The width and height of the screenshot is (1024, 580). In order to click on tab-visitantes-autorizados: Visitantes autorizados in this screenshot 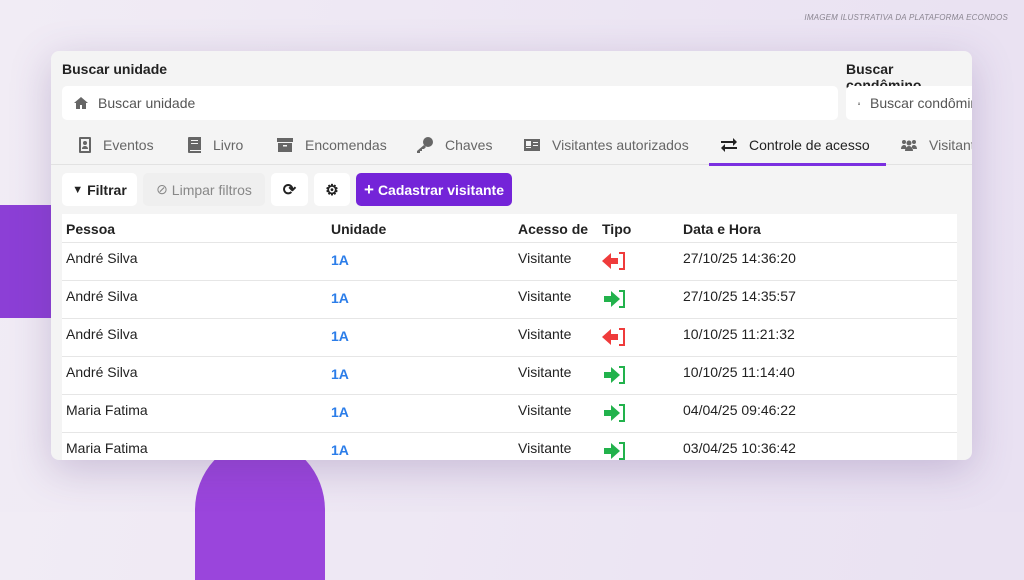, I will do `click(606, 145)`.